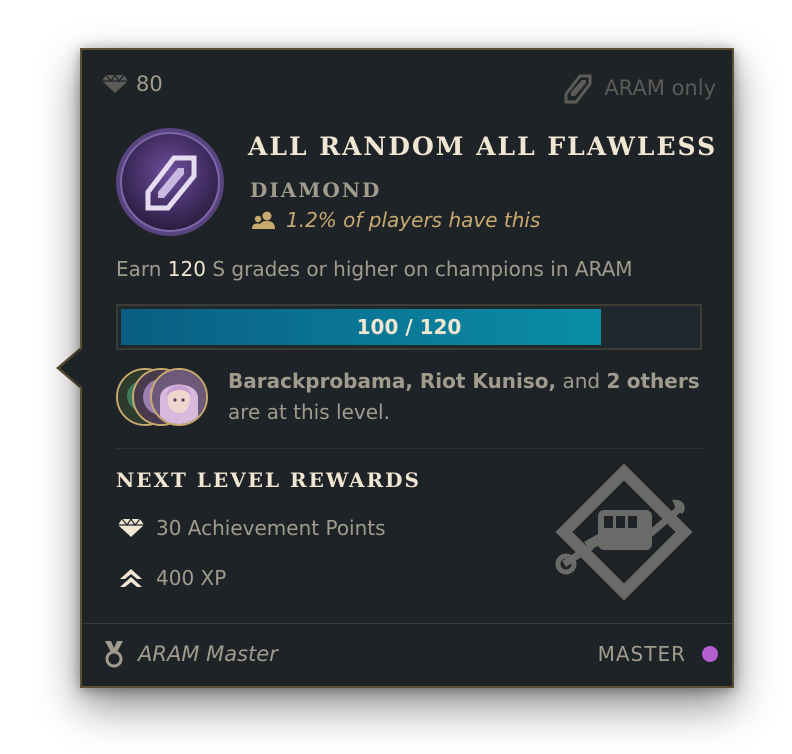  Describe the element at coordinates (268, 480) in the screenshot. I see `next-level-rewards-title: NEXT LEVEL REWARDS` at that location.